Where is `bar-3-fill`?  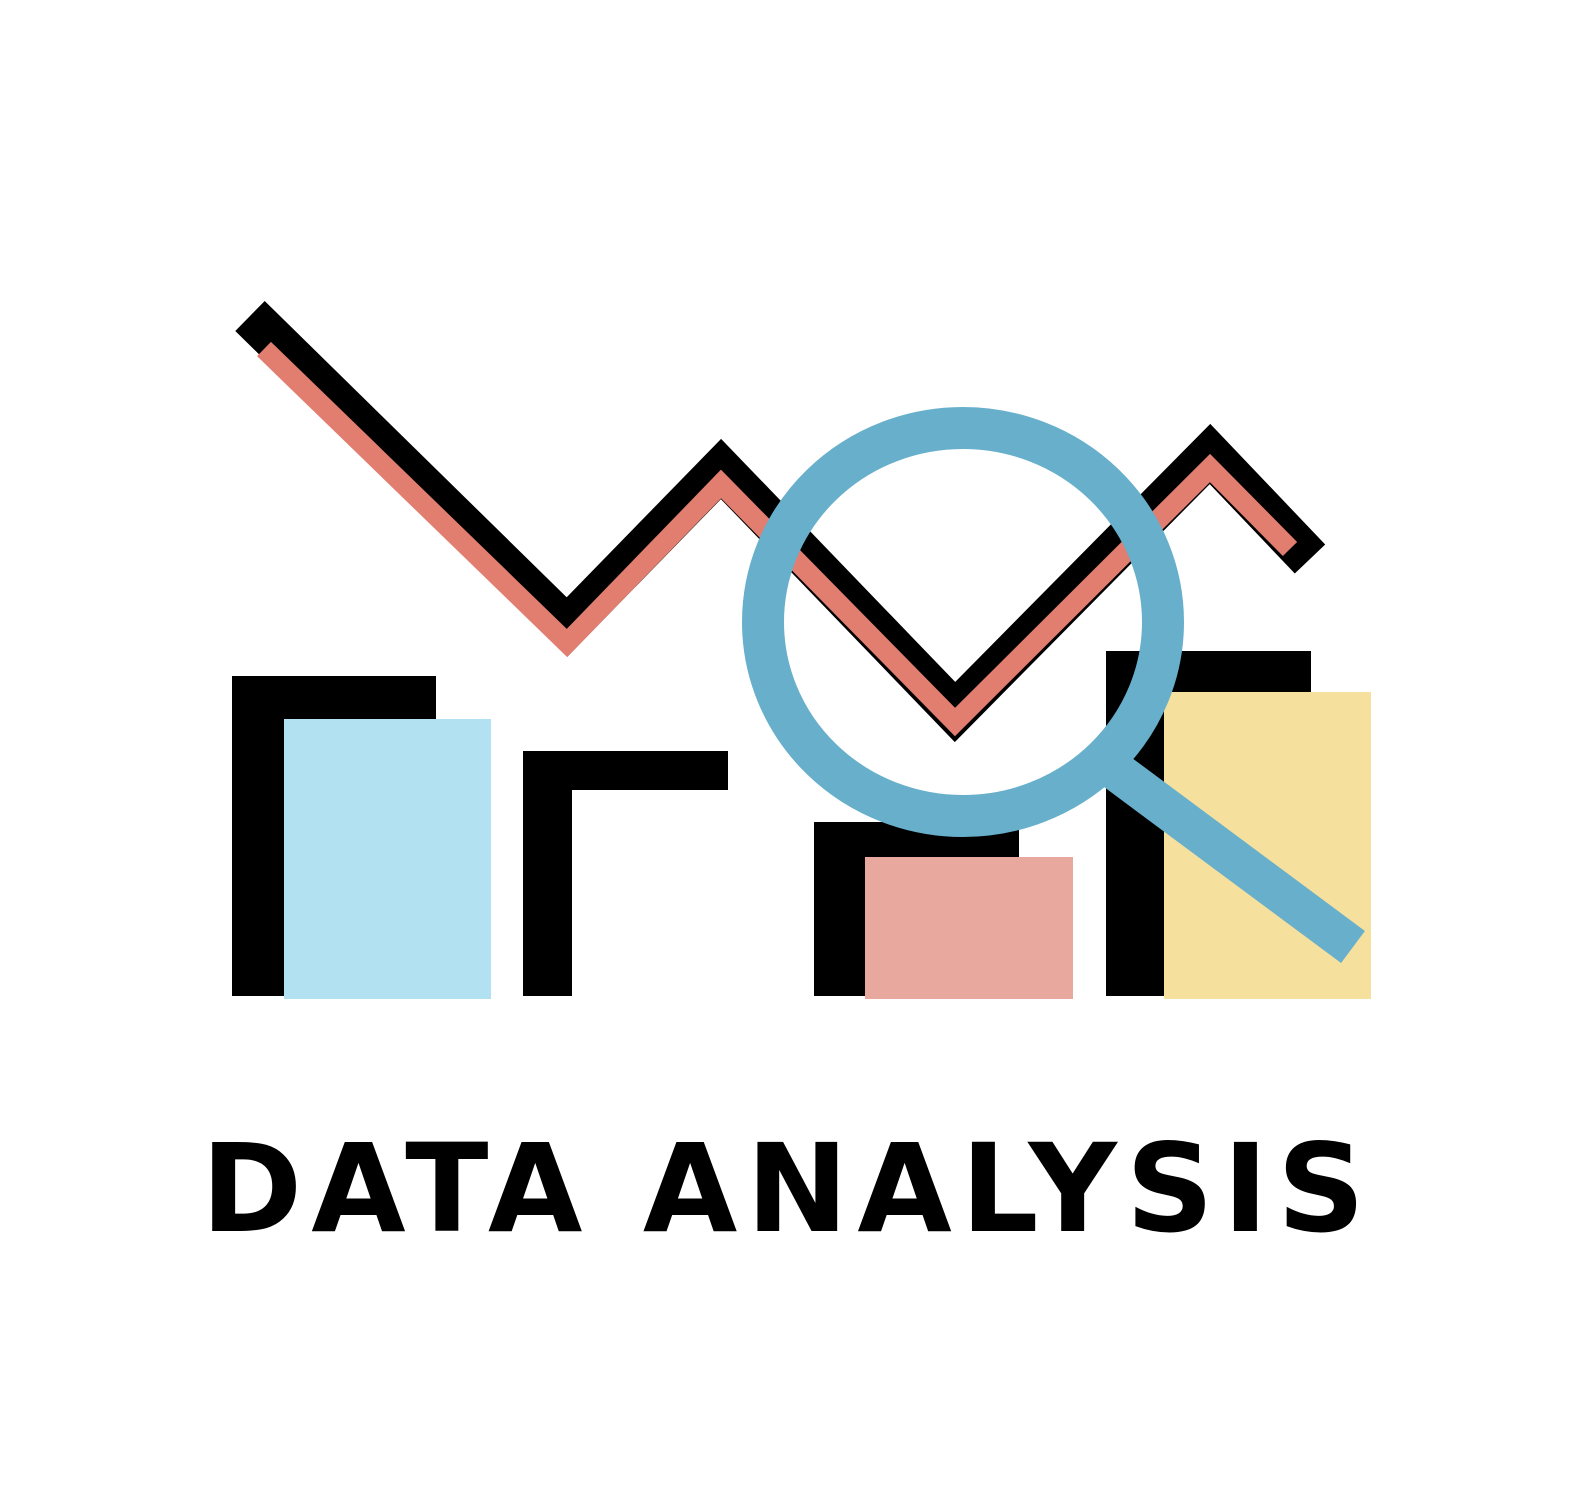 bar-3-fill is located at coordinates (969, 928).